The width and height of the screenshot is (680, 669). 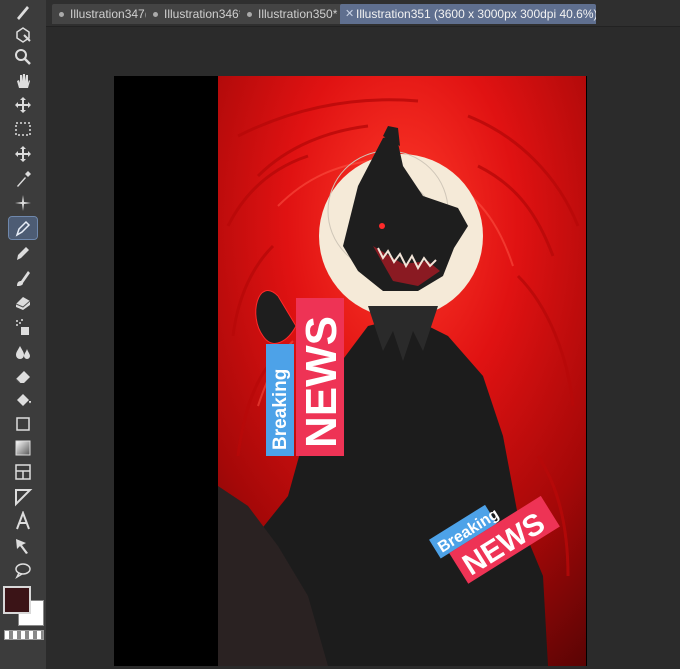 I want to click on transparent-color-swatch, so click(x=24, y=635).